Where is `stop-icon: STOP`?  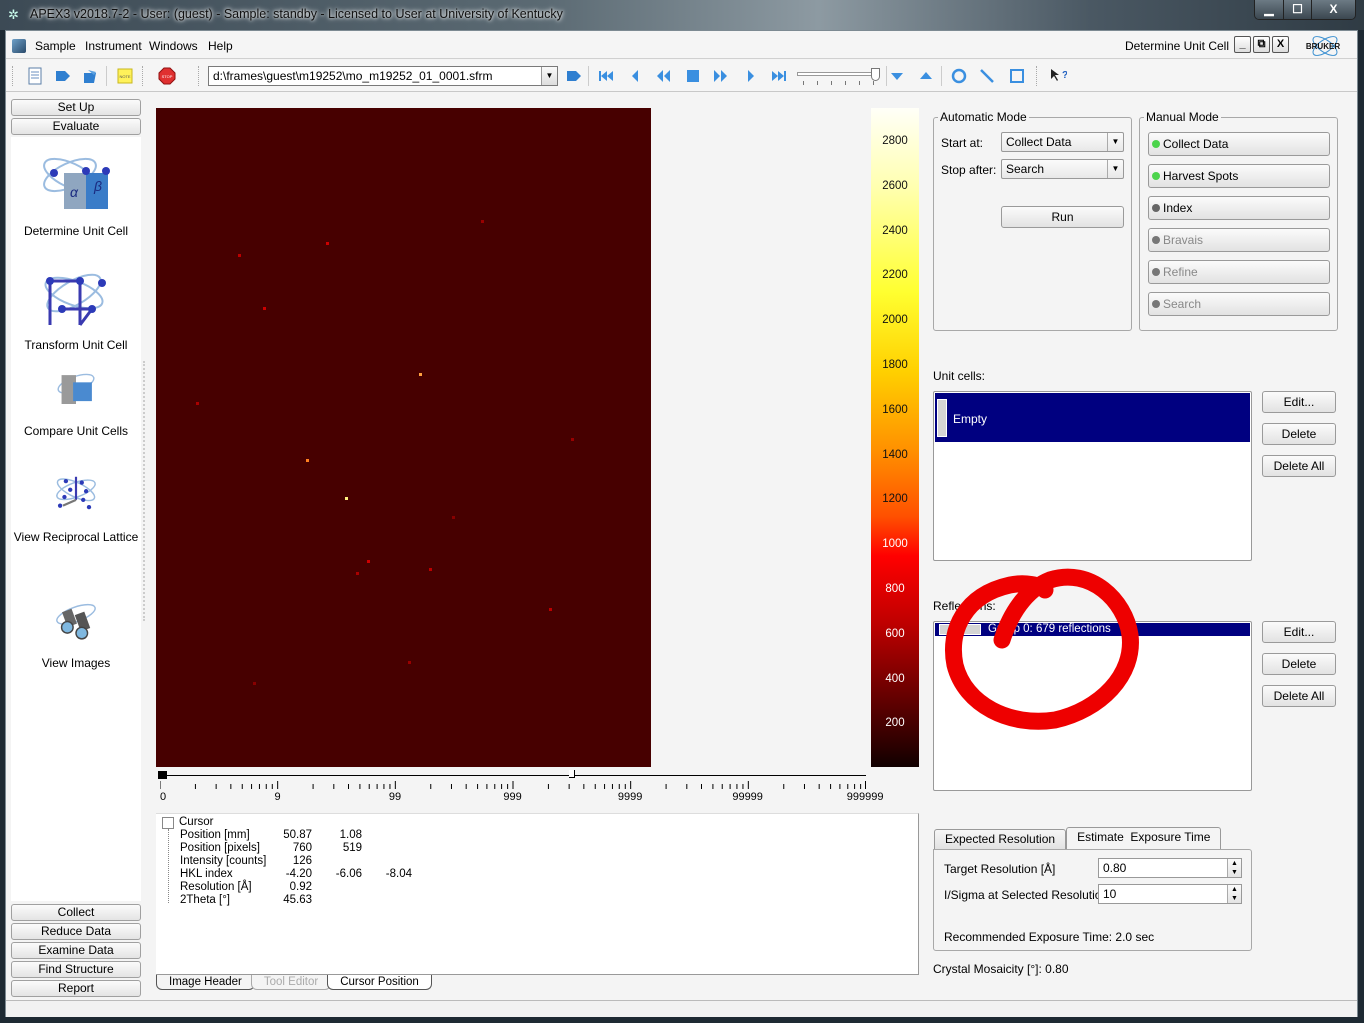
stop-icon: STOP is located at coordinates (167, 76).